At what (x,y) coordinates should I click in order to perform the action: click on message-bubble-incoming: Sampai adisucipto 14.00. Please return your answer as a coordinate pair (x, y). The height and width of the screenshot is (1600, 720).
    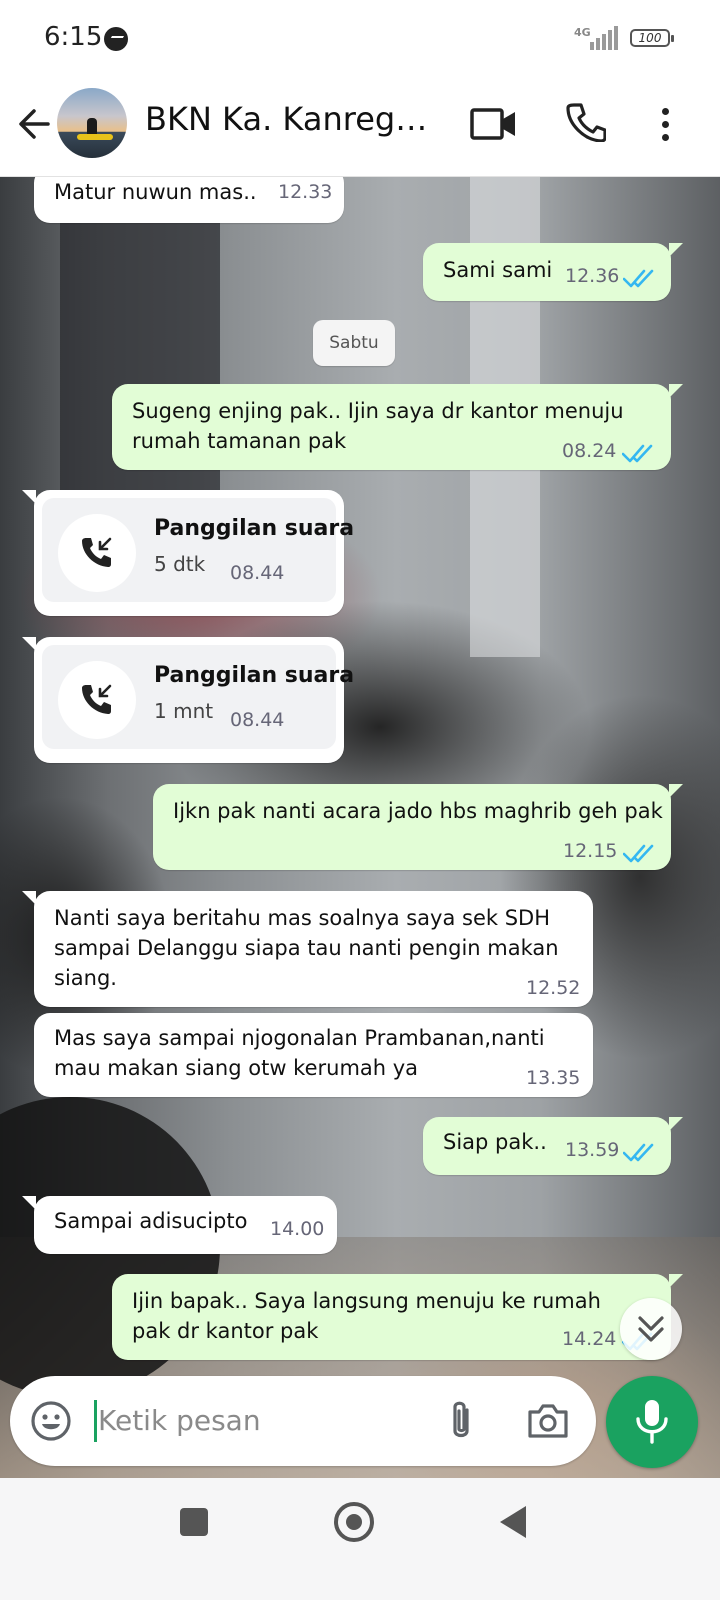
    Looking at the image, I should click on (179, 1225).